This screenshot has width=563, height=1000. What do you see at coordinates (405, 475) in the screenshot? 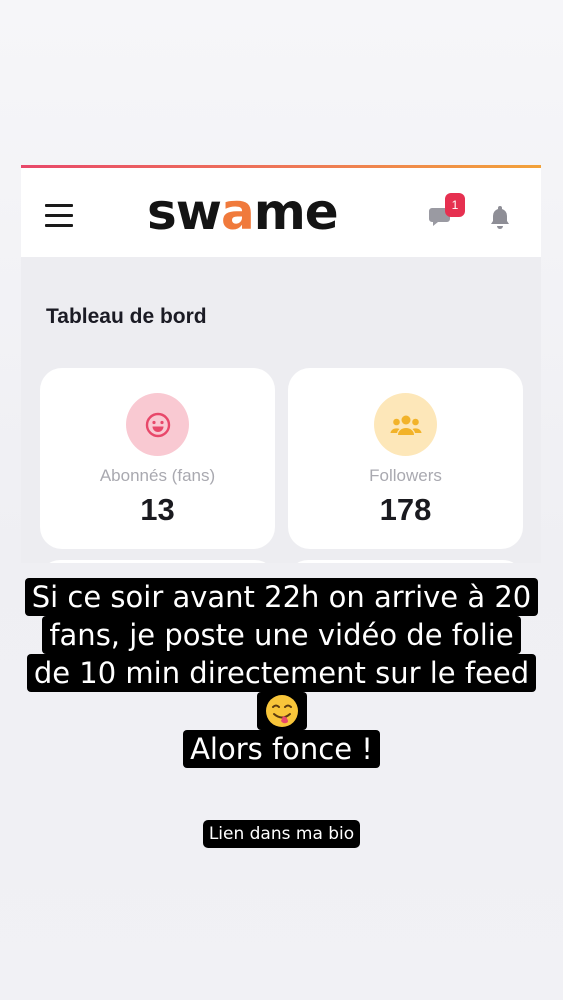
I see `followers-label: Followers` at bounding box center [405, 475].